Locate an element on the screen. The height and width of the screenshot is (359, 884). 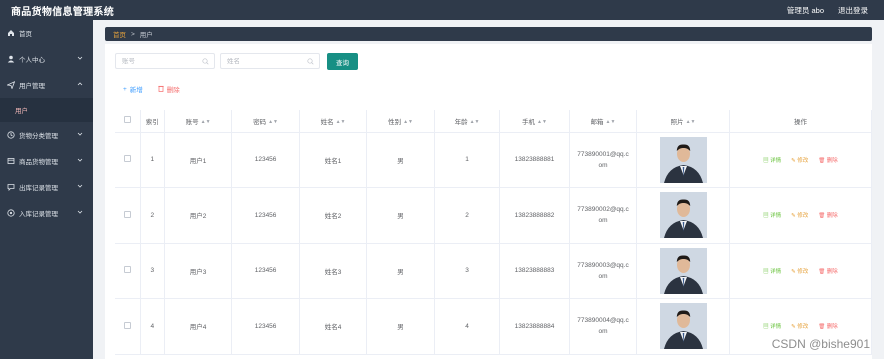
account-search-input is located at coordinates (162, 61).